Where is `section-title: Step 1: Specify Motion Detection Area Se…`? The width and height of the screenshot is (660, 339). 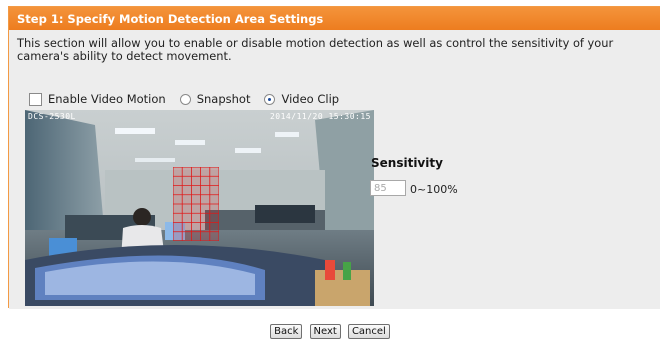 section-title: Step 1: Specify Motion Detection Area Se… is located at coordinates (170, 19).